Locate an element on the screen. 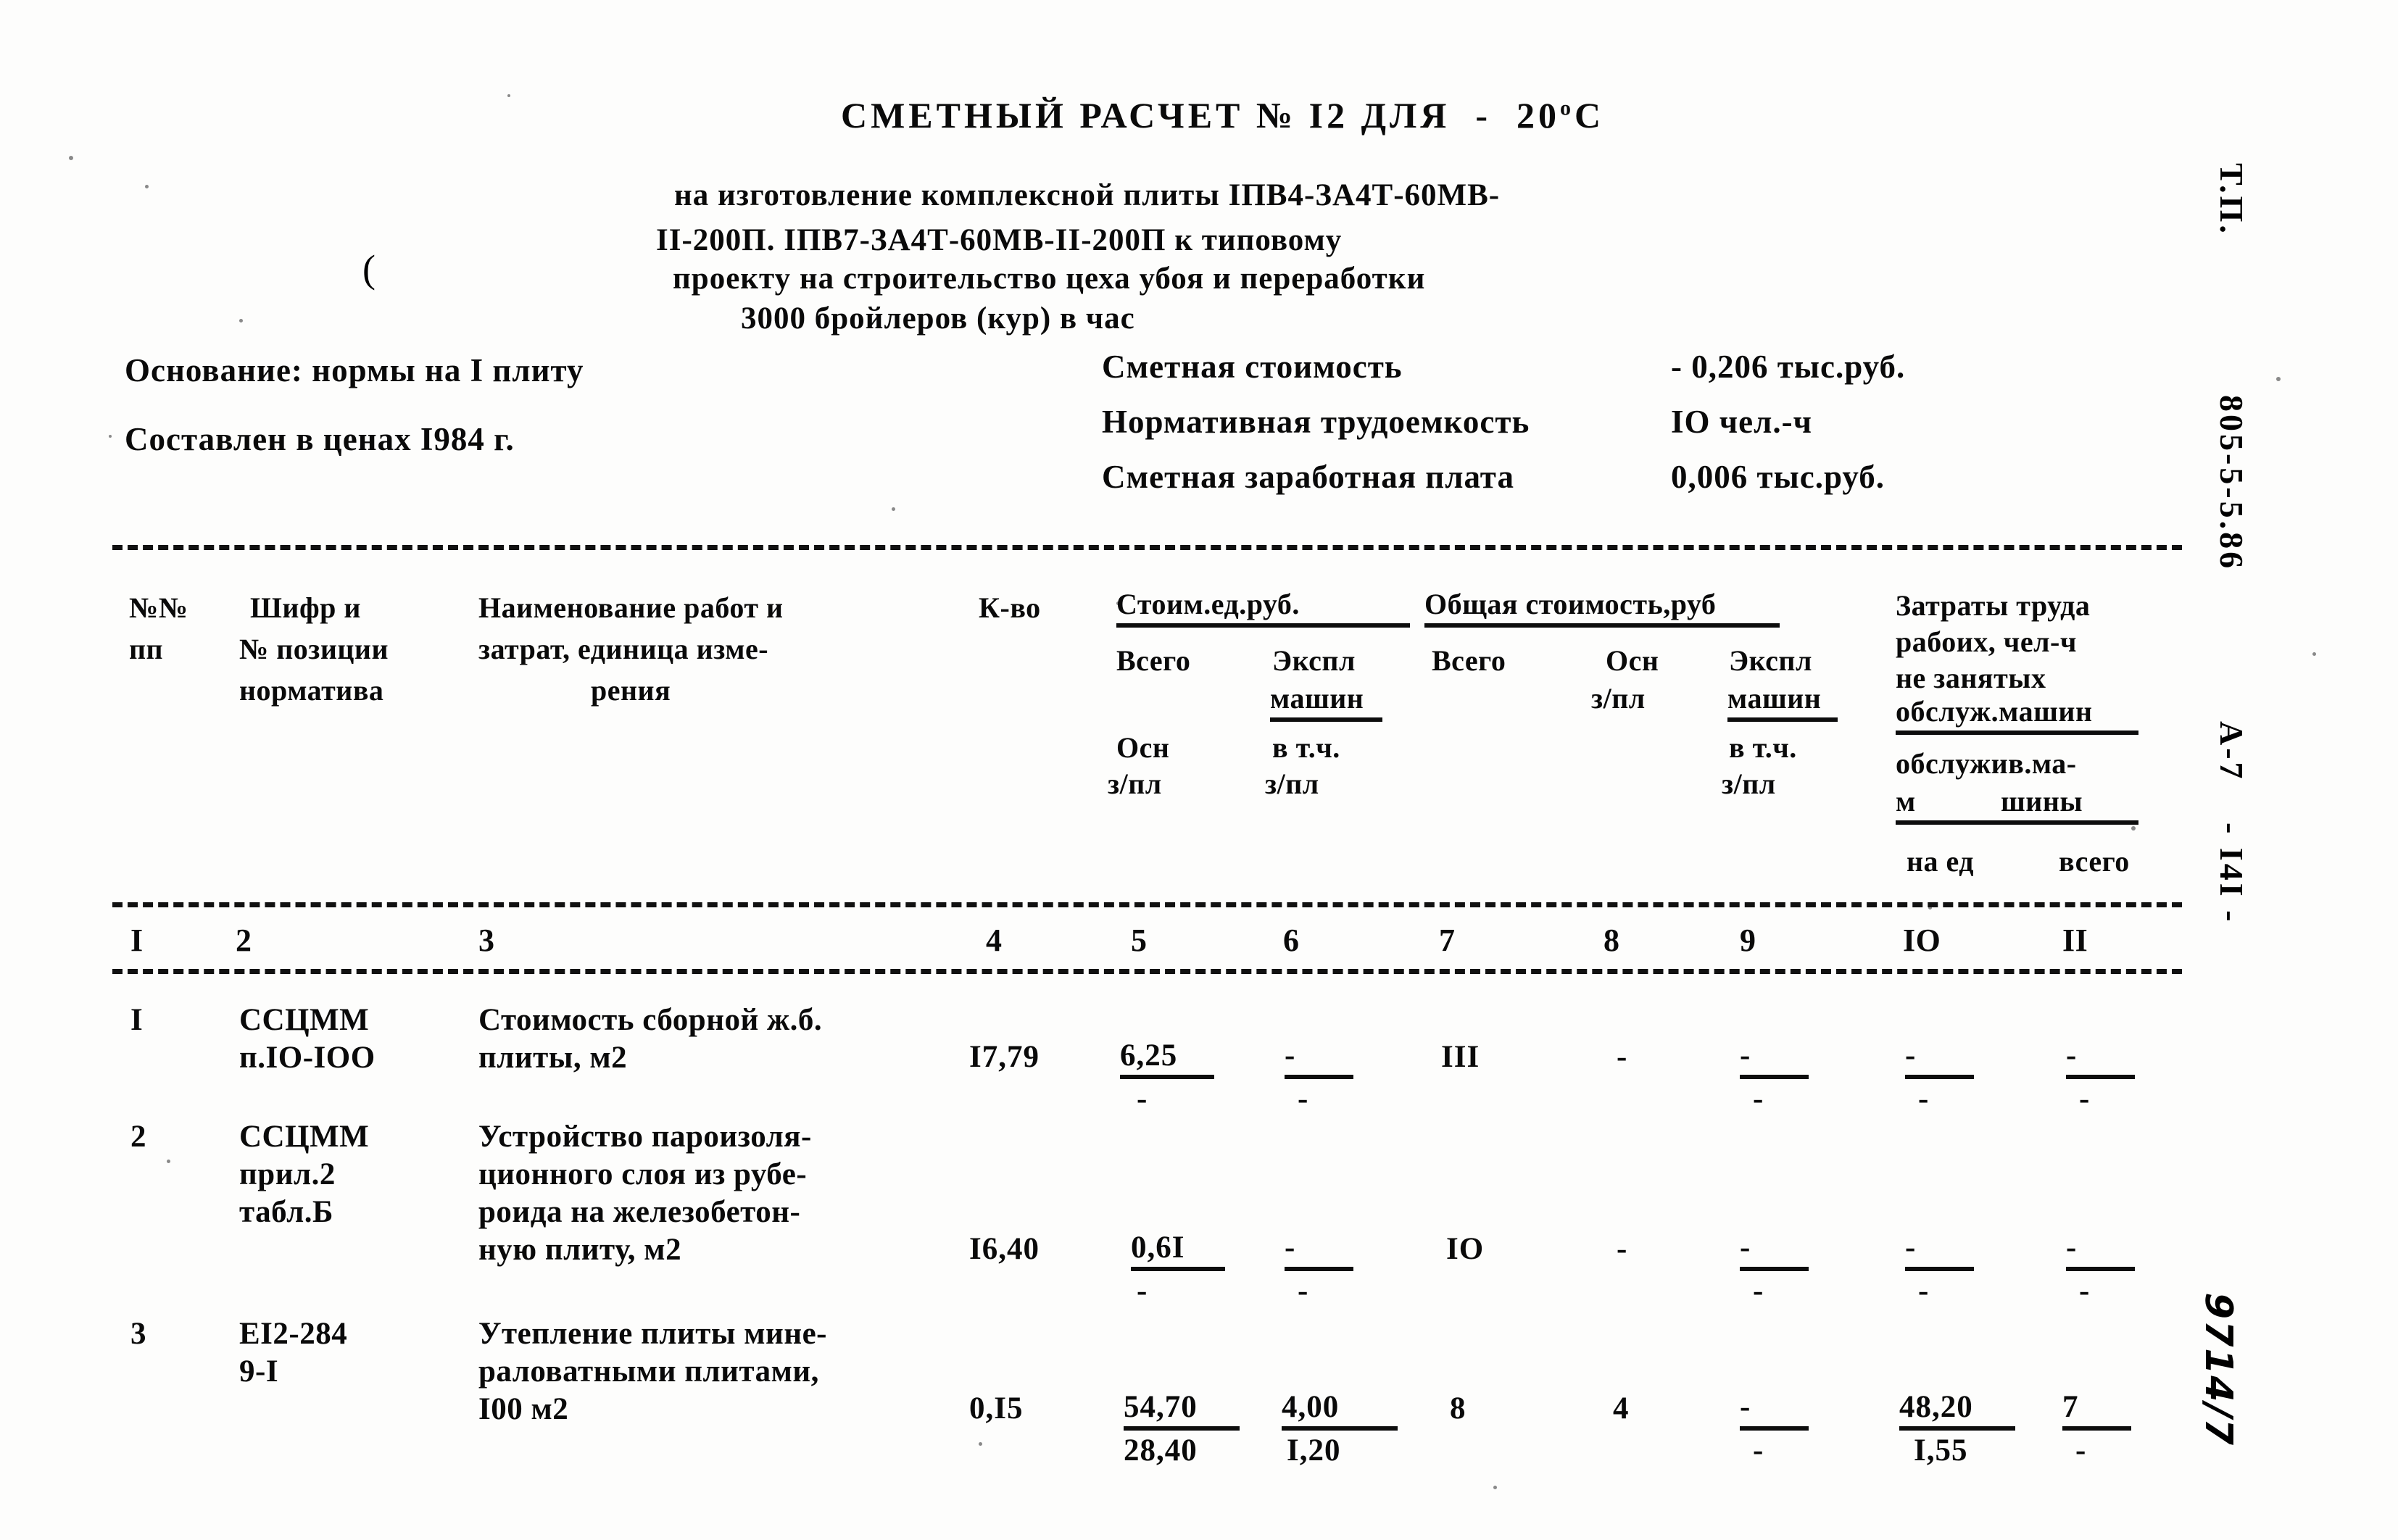 This screenshot has width=2398, height=1540. colnum-4: 4 is located at coordinates (994, 940).